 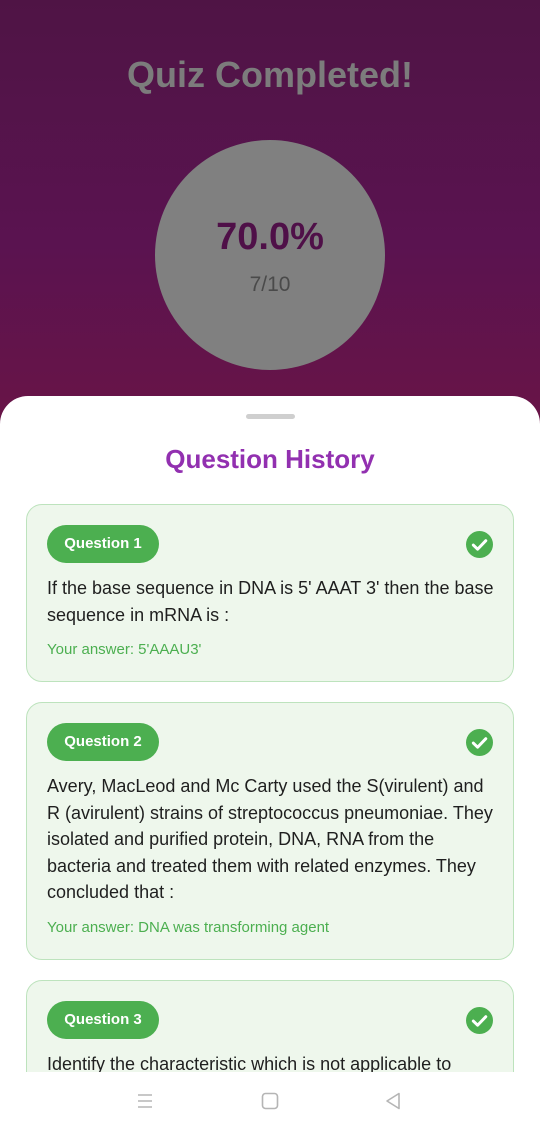 What do you see at coordinates (124, 649) in the screenshot?
I see `your-answer: Your answer: 5'AAAU3'` at bounding box center [124, 649].